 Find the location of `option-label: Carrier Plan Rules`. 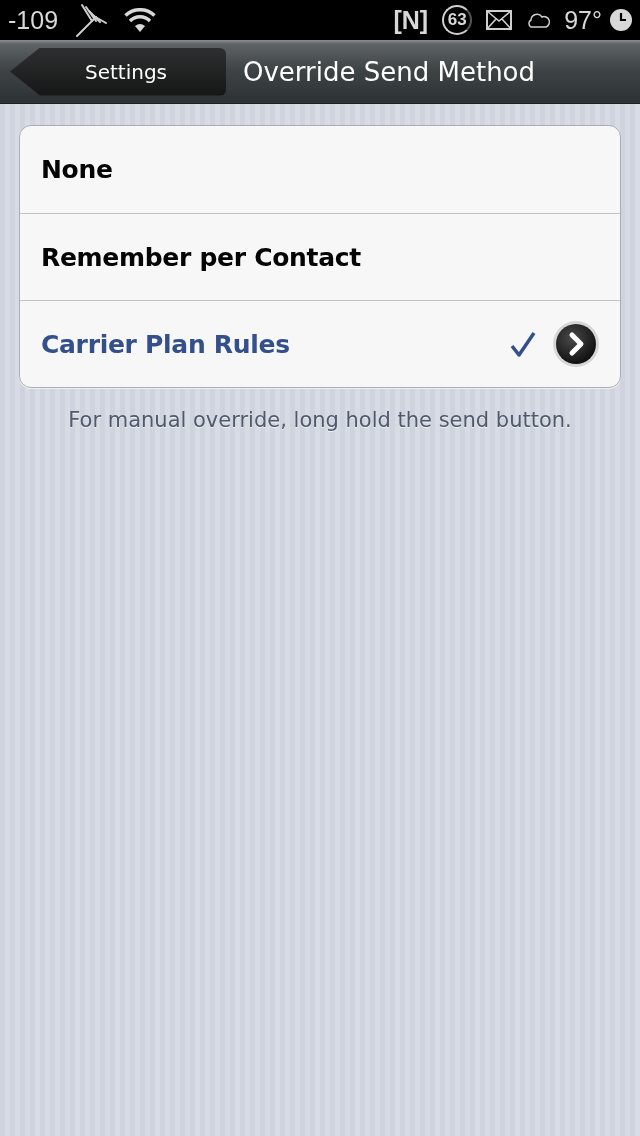

option-label: Carrier Plan Rules is located at coordinates (166, 344).